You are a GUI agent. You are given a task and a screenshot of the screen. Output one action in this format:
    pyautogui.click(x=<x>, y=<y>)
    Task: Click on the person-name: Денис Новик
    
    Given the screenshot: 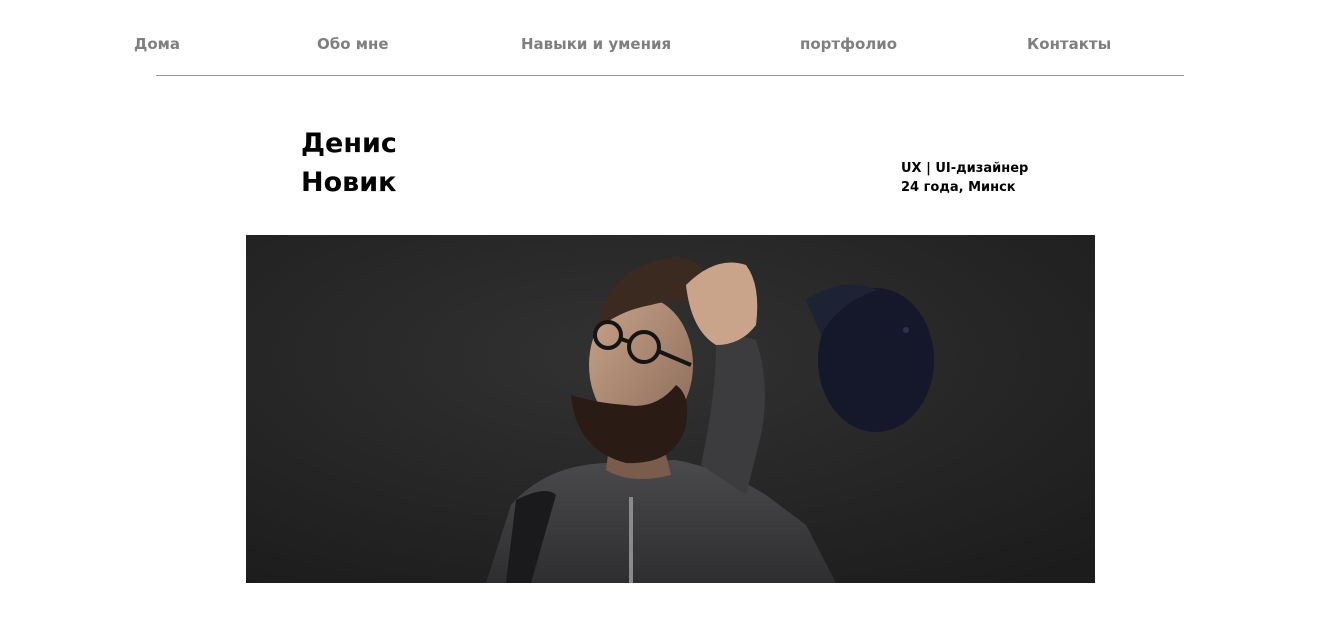 What is the action you would take?
    pyautogui.click(x=349, y=163)
    